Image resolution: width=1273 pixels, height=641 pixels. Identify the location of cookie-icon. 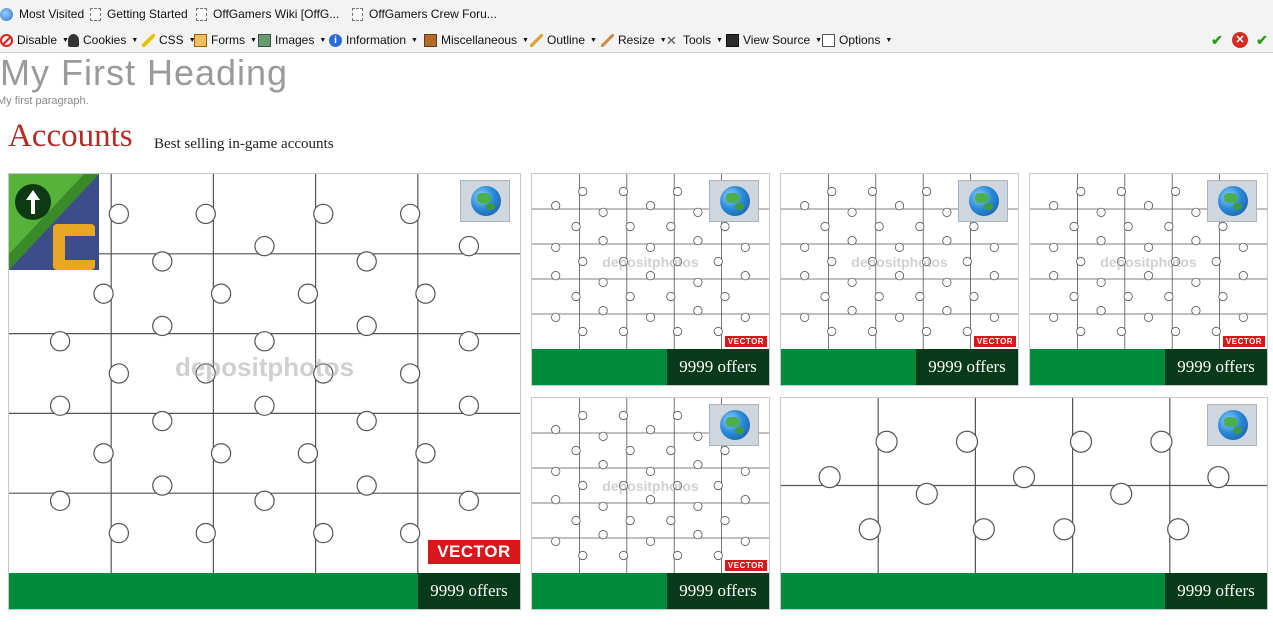
(73, 40).